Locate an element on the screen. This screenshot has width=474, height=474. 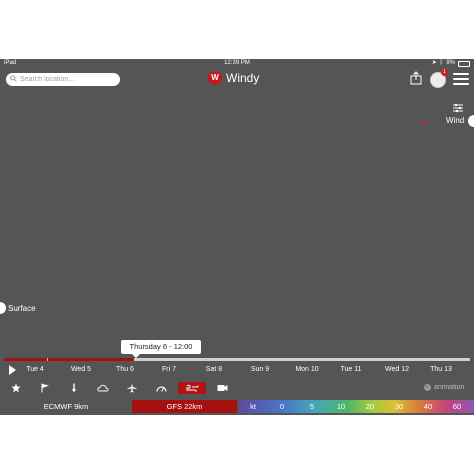
weather-icon is located at coordinates (103, 388).